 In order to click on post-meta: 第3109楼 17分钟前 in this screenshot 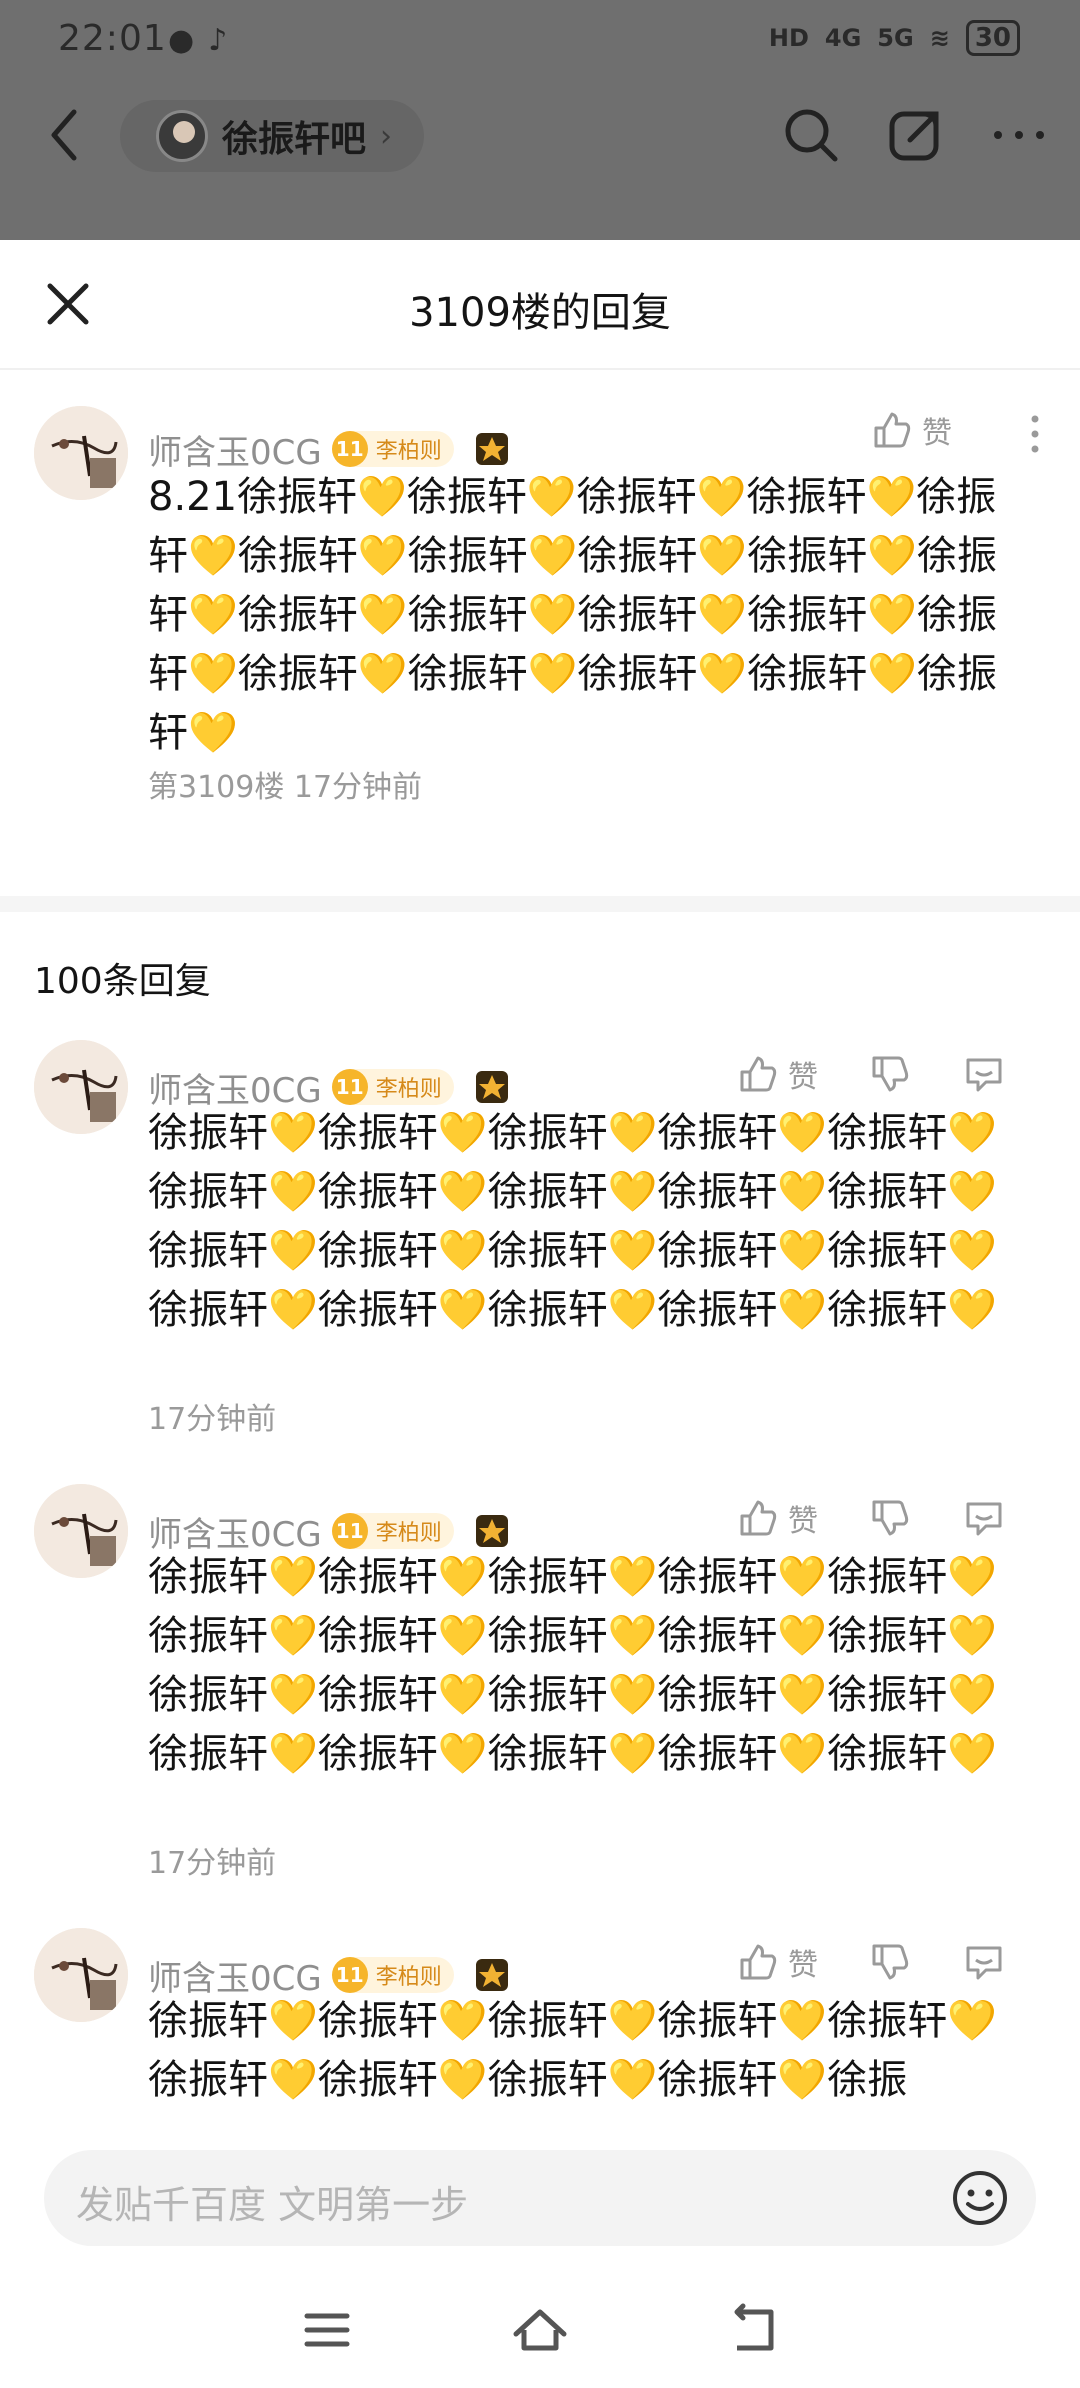, I will do `click(285, 787)`.